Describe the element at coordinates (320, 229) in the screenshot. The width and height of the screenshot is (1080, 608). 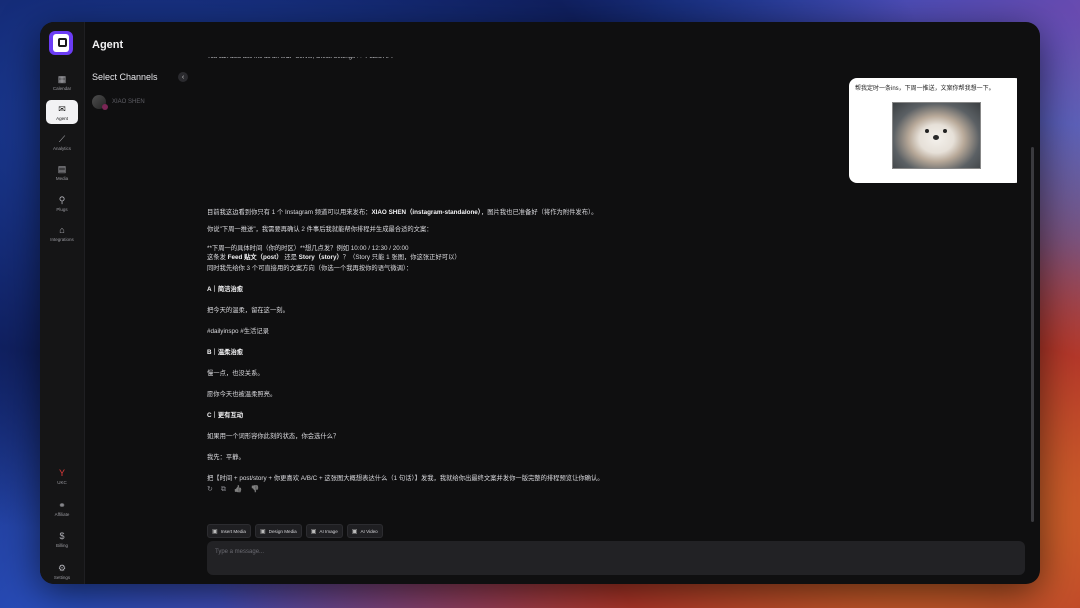
I see `reply-line: 你说"下周一推送"，我需要再确认 2 件事后我就能帮你排程并生成最合适的文案：` at that location.